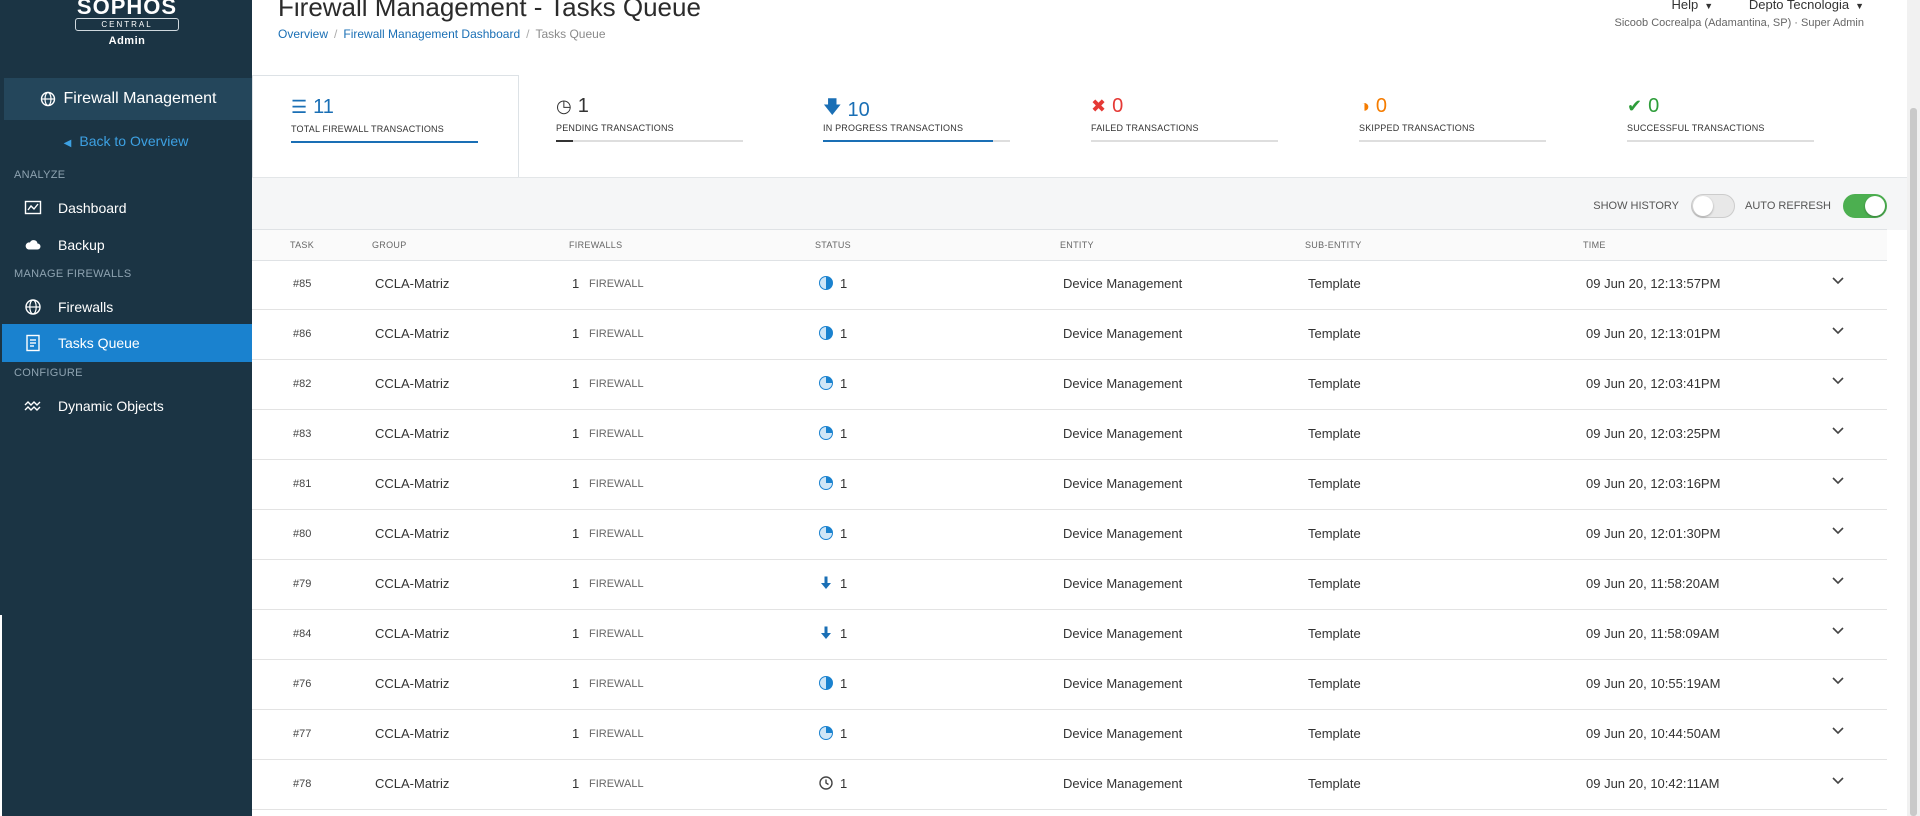  What do you see at coordinates (1364, 106) in the screenshot?
I see `half-circle-icon: ◑` at bounding box center [1364, 106].